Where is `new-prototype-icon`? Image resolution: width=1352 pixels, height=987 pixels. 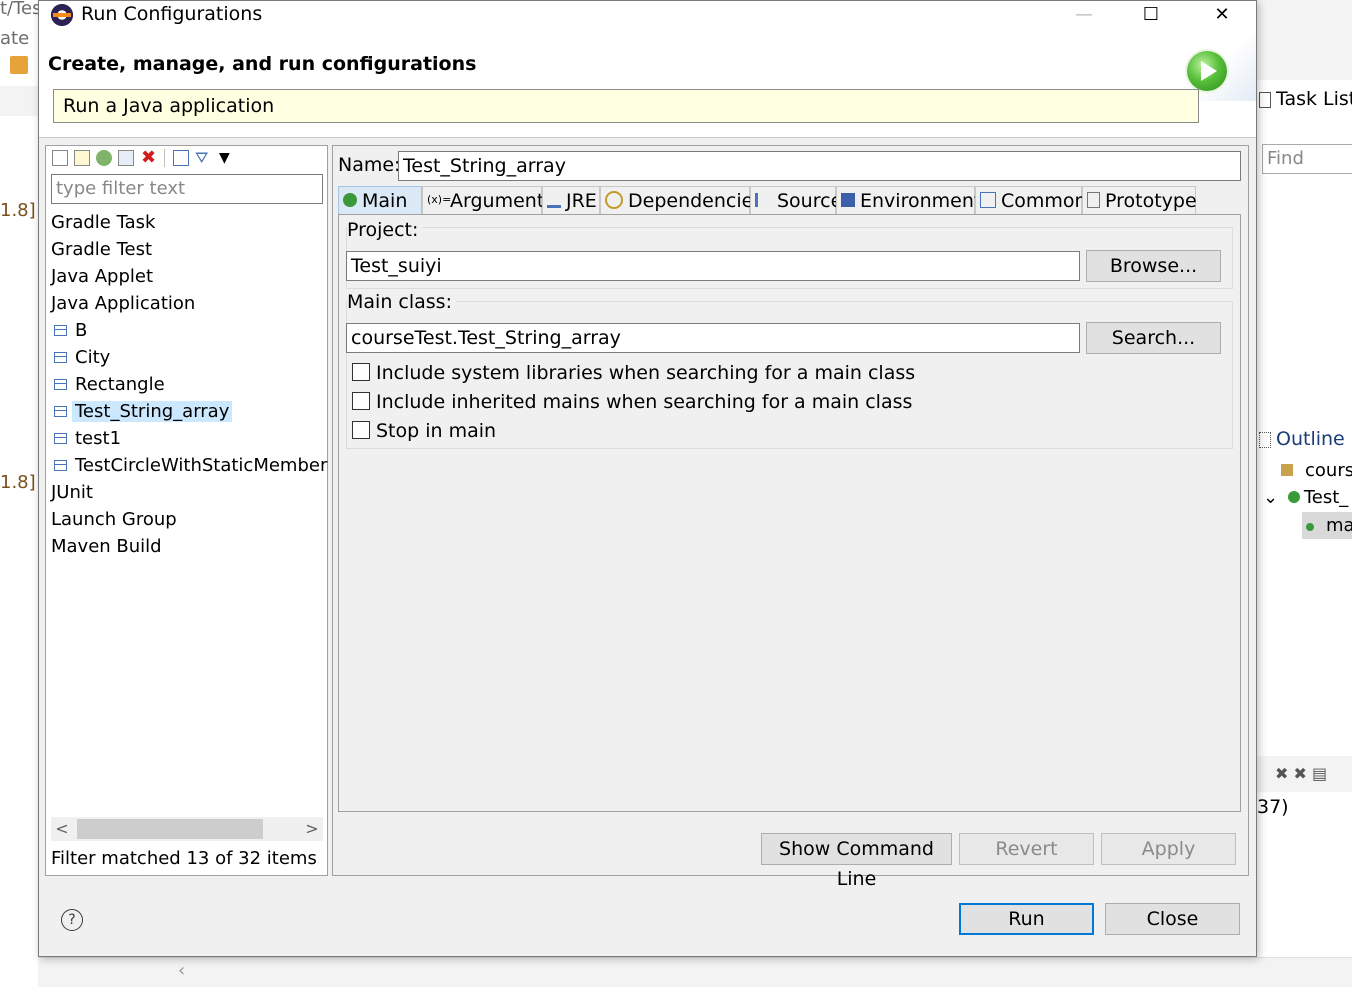
new-prototype-icon is located at coordinates (82, 158).